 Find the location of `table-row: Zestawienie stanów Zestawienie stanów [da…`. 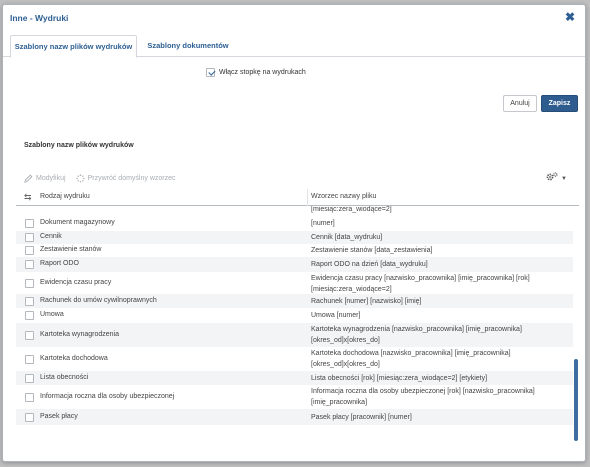

table-row: Zestawienie stanów Zestawienie stanów [da… is located at coordinates (294, 250).